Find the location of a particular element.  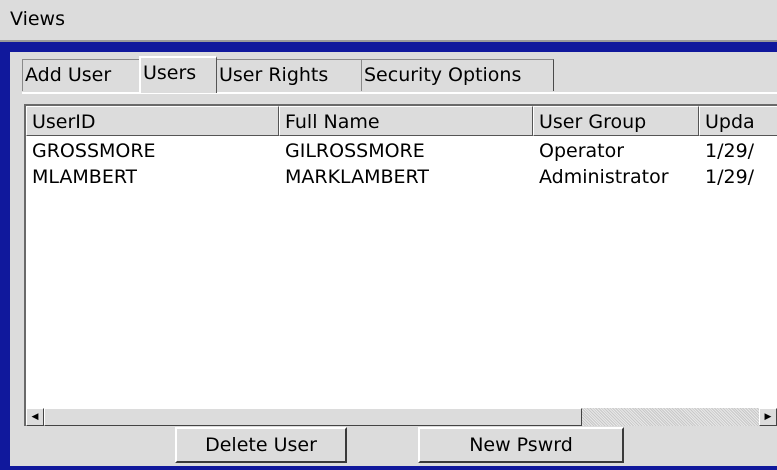

column-header-userid: UserID is located at coordinates (152, 121).